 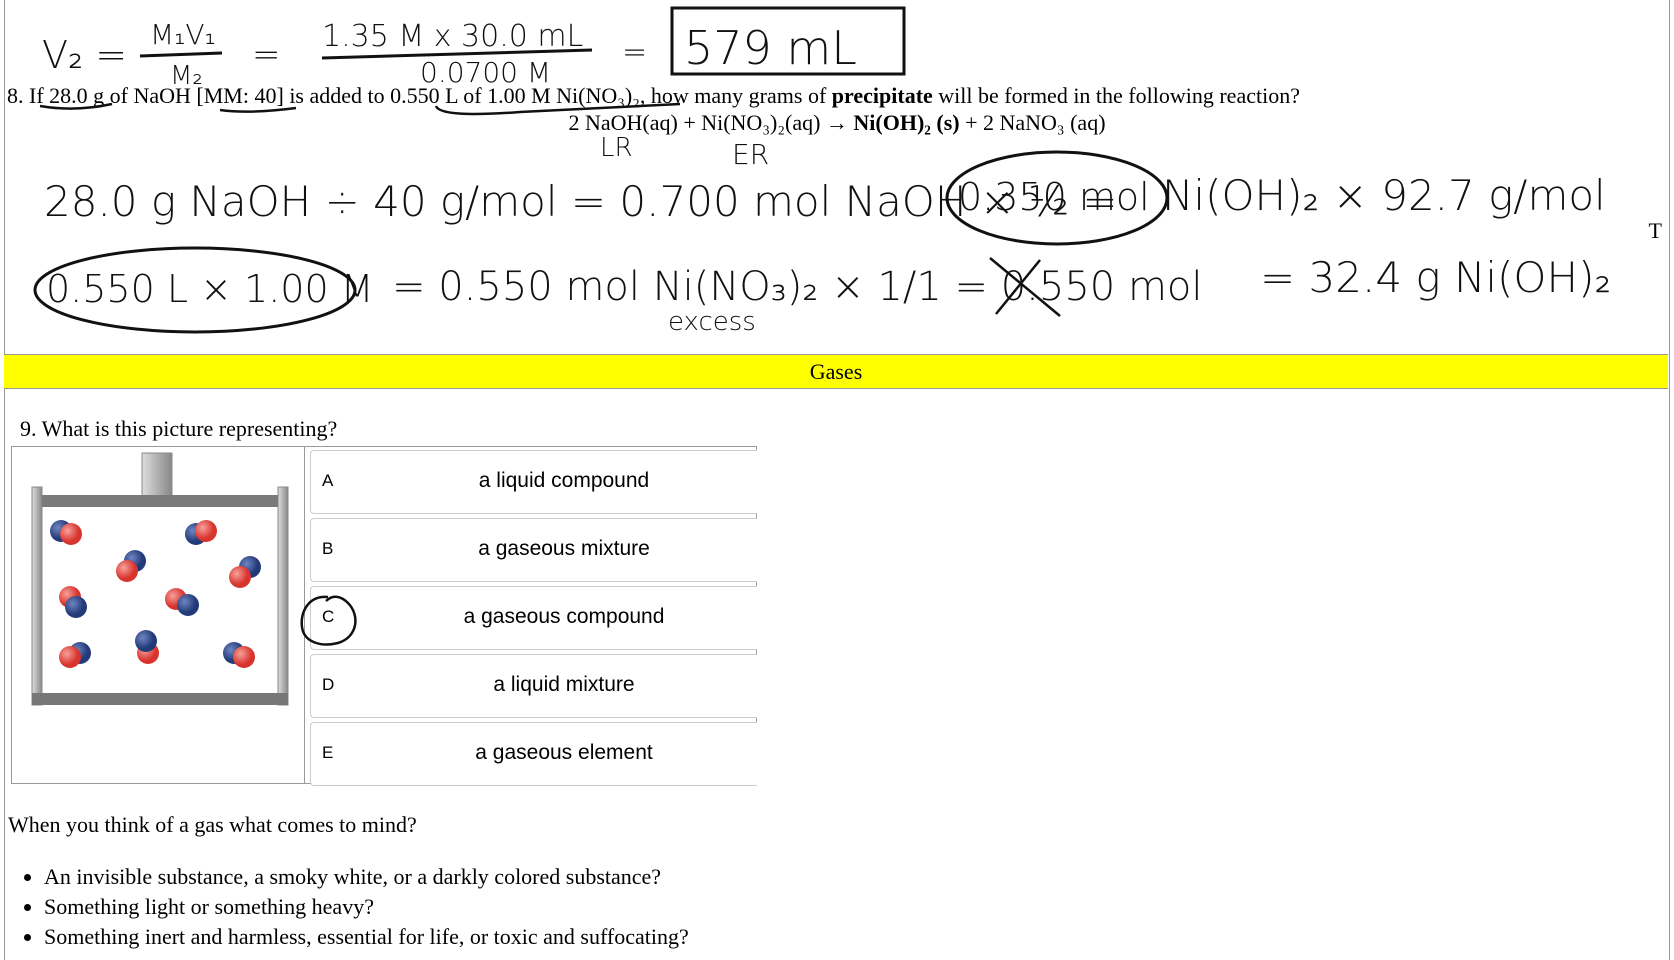 What do you see at coordinates (328, 620) in the screenshot?
I see `answer-circle-mark` at bounding box center [328, 620].